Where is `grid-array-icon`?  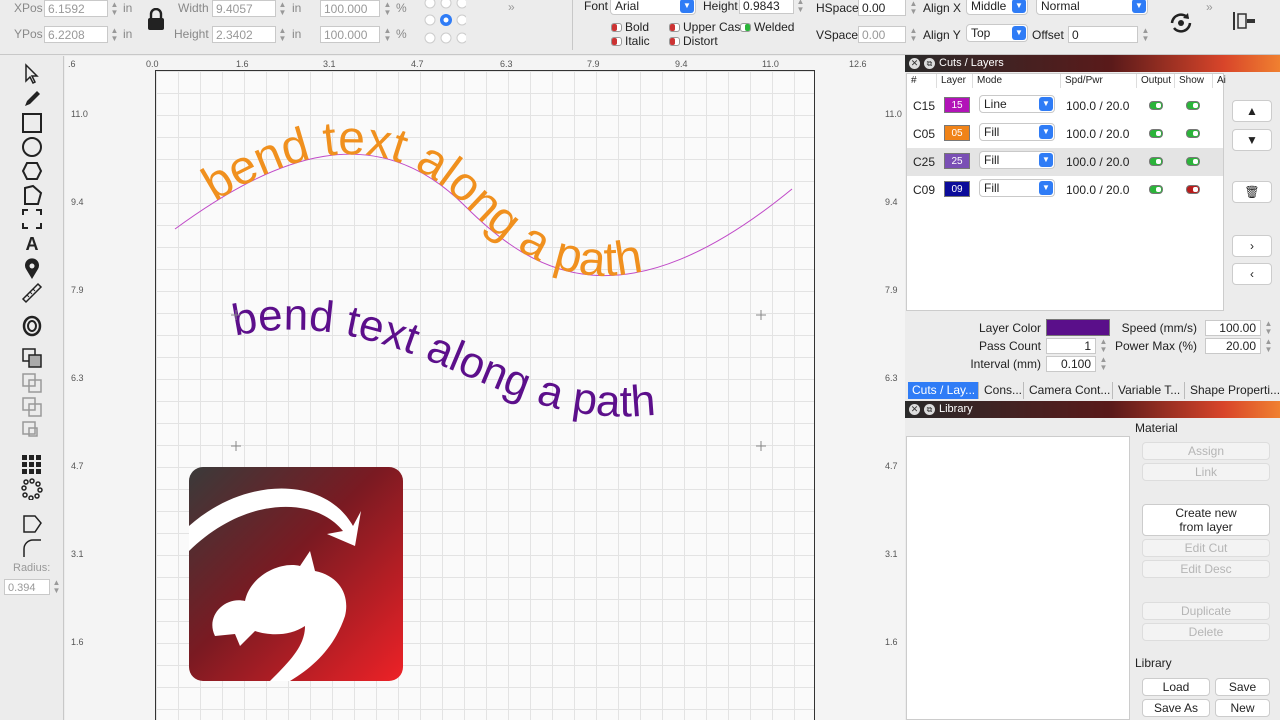 grid-array-icon is located at coordinates (32, 465).